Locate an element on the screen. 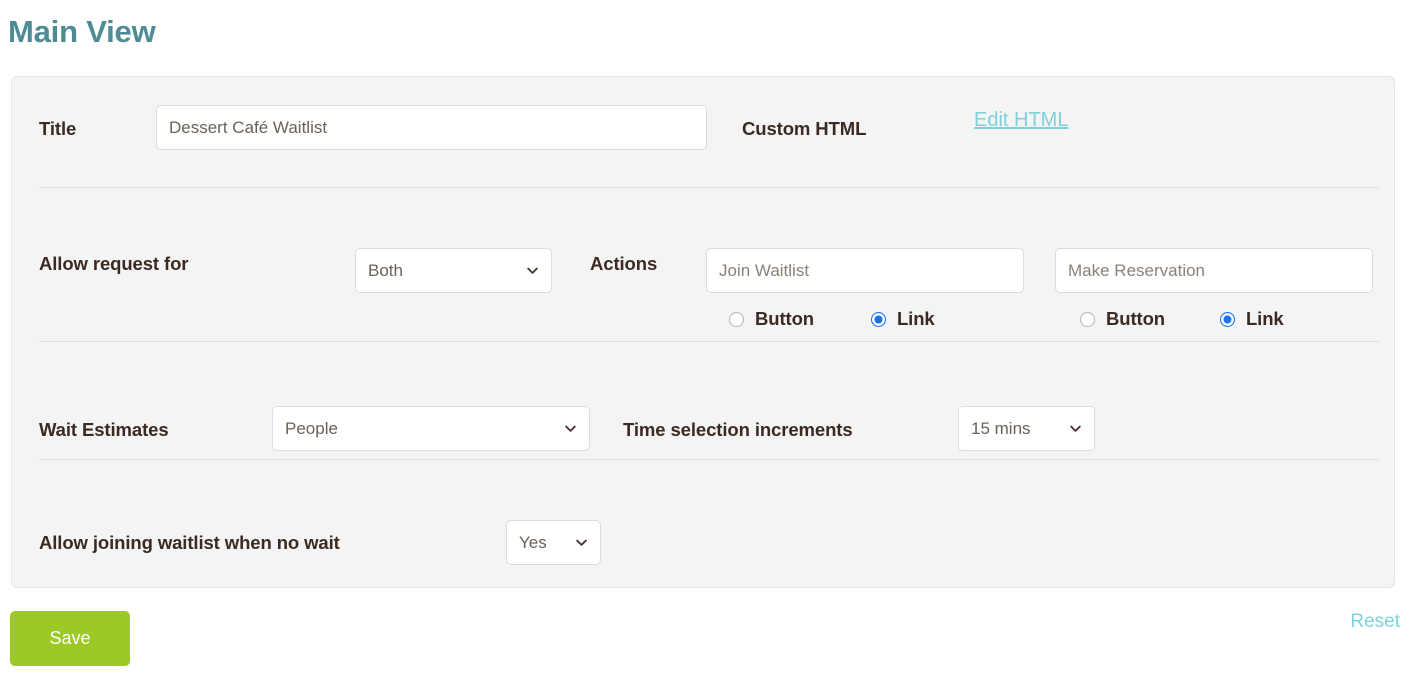  allow-request-label: Allow request for is located at coordinates (114, 263).